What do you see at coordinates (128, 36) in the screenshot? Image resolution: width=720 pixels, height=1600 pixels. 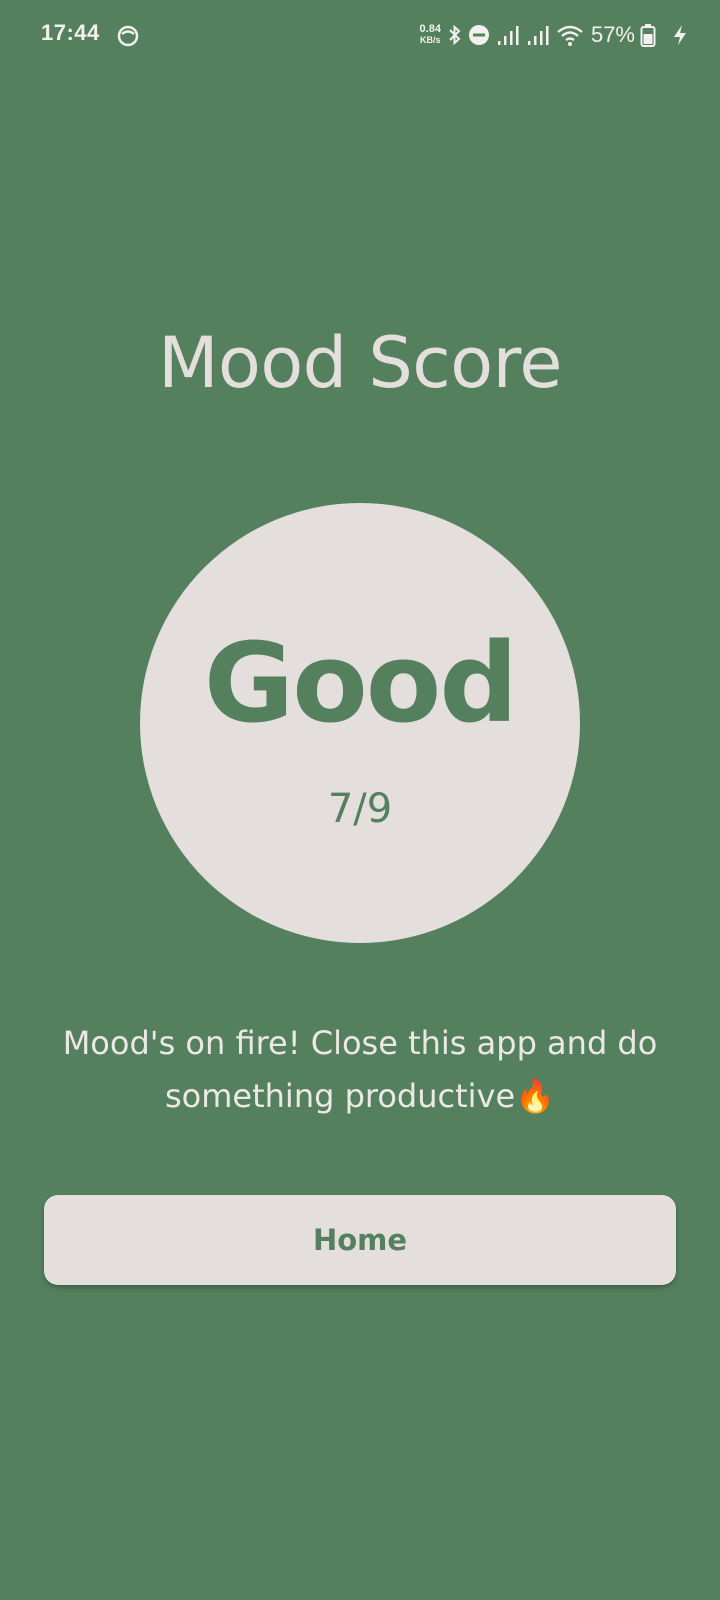 I see `app-notification-icon` at bounding box center [128, 36].